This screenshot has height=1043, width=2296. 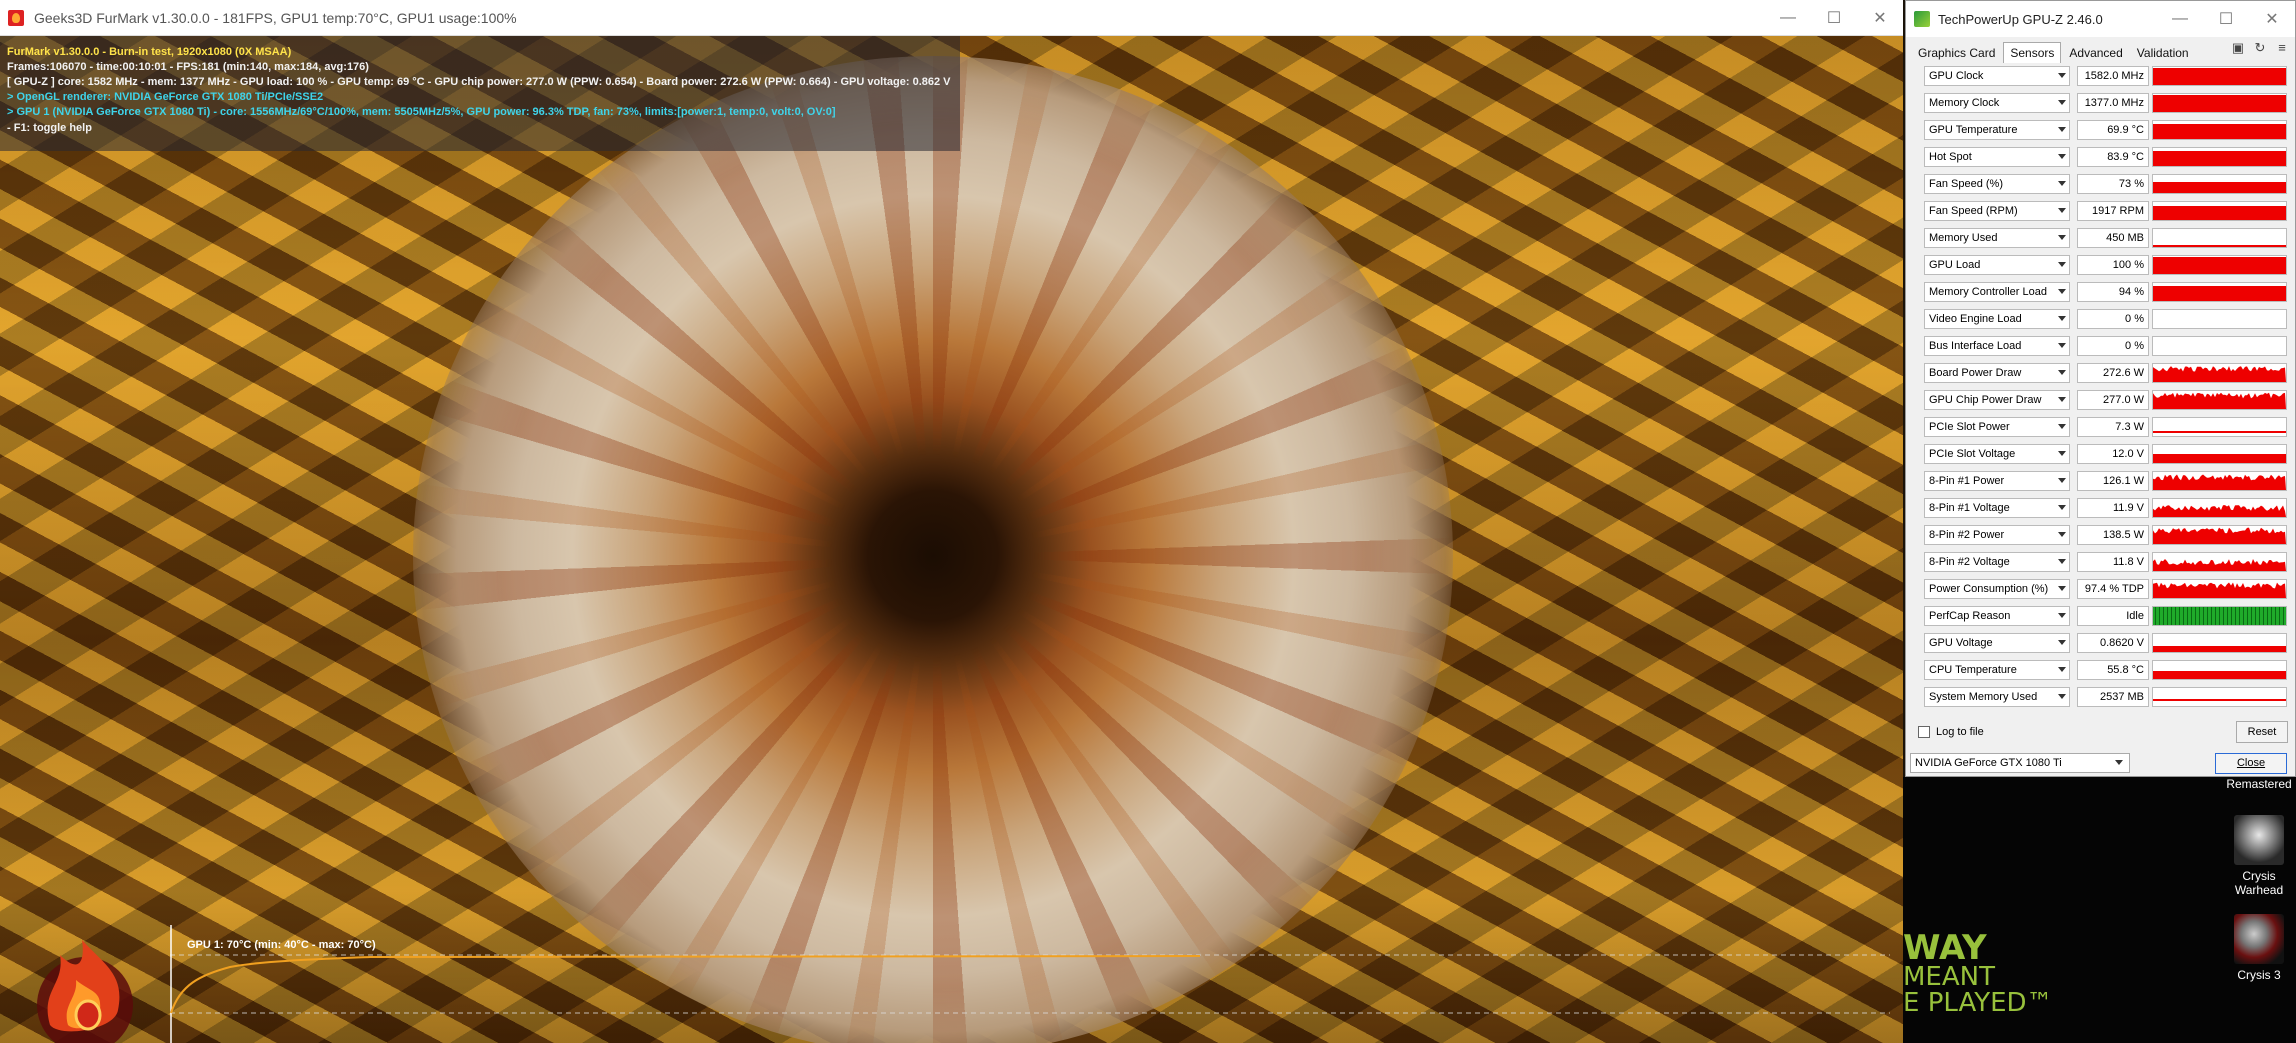 What do you see at coordinates (2259, 948) in the screenshot?
I see `desktop-icon-crysis-3: Crysis 3` at bounding box center [2259, 948].